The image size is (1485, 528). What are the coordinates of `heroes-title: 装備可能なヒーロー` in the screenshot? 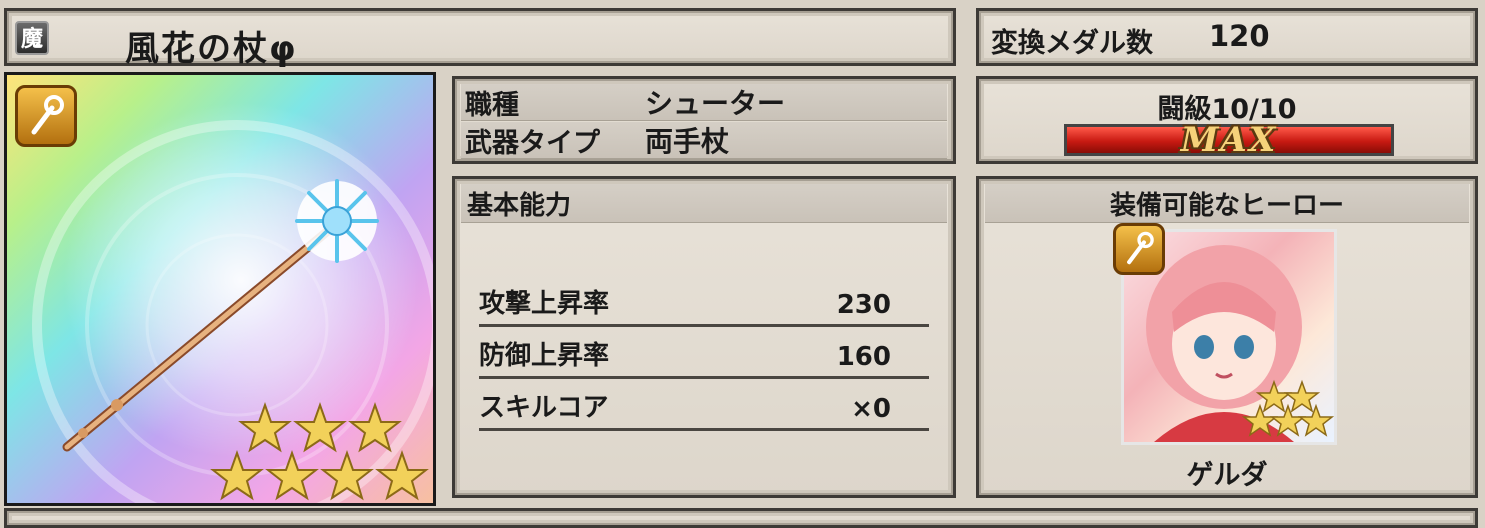 It's located at (1226, 205).